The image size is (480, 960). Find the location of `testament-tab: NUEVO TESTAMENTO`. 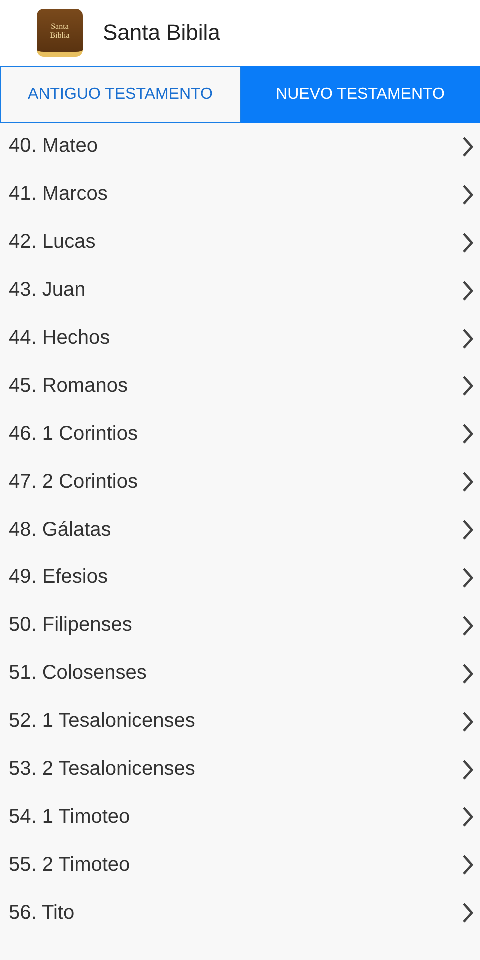

testament-tab: NUEVO TESTAMENTO is located at coordinates (360, 94).